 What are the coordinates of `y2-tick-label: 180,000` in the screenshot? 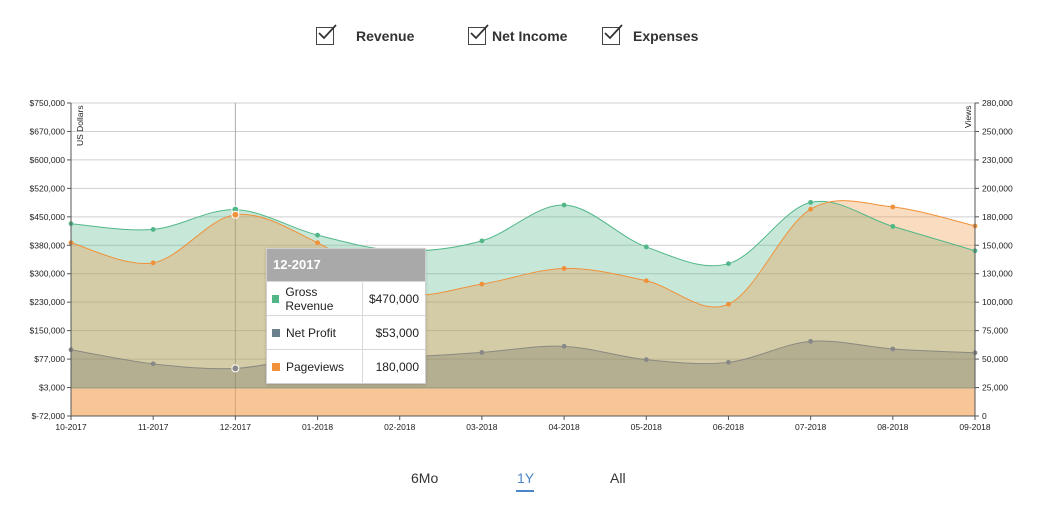 It's located at (997, 217).